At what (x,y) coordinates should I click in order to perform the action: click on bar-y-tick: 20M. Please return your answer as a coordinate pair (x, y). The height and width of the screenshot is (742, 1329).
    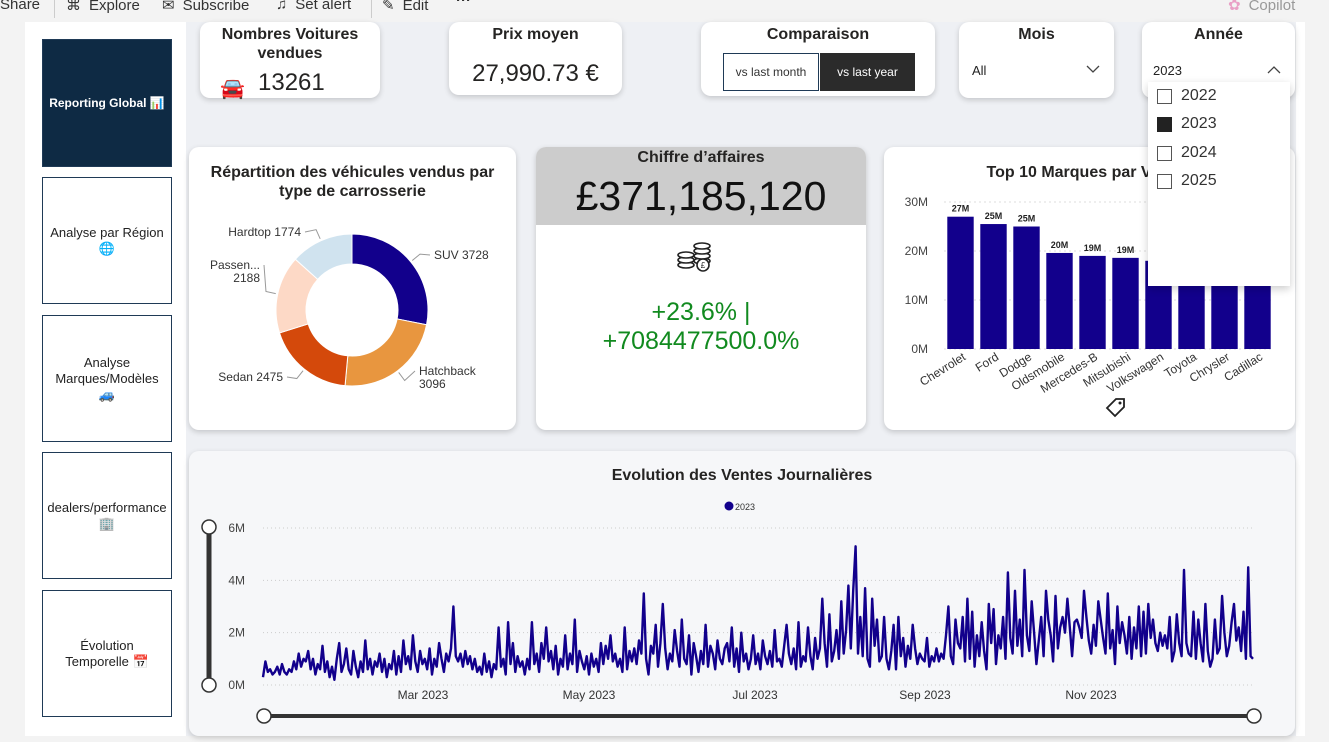
    Looking at the image, I should click on (916, 251).